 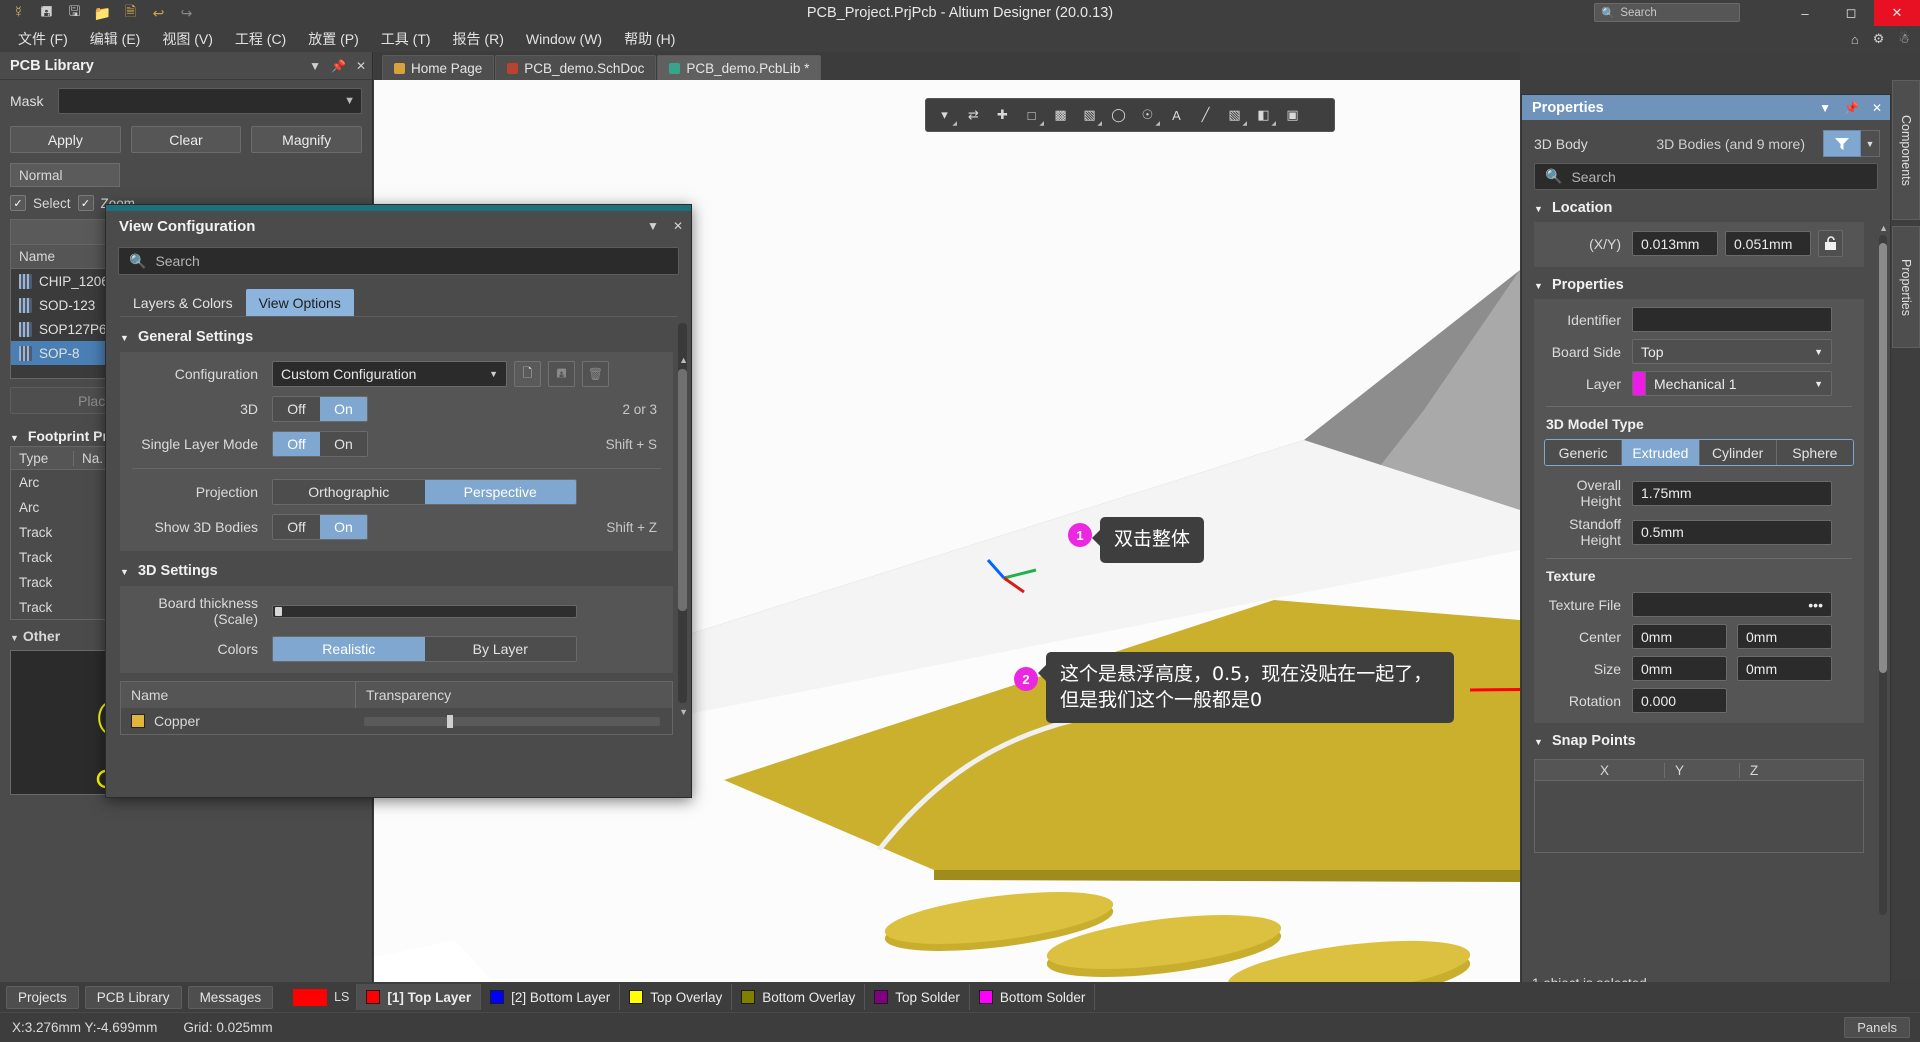 What do you see at coordinates (799, 997) in the screenshot?
I see `layer-tab-bottom-overlay: Bottom Overlay` at bounding box center [799, 997].